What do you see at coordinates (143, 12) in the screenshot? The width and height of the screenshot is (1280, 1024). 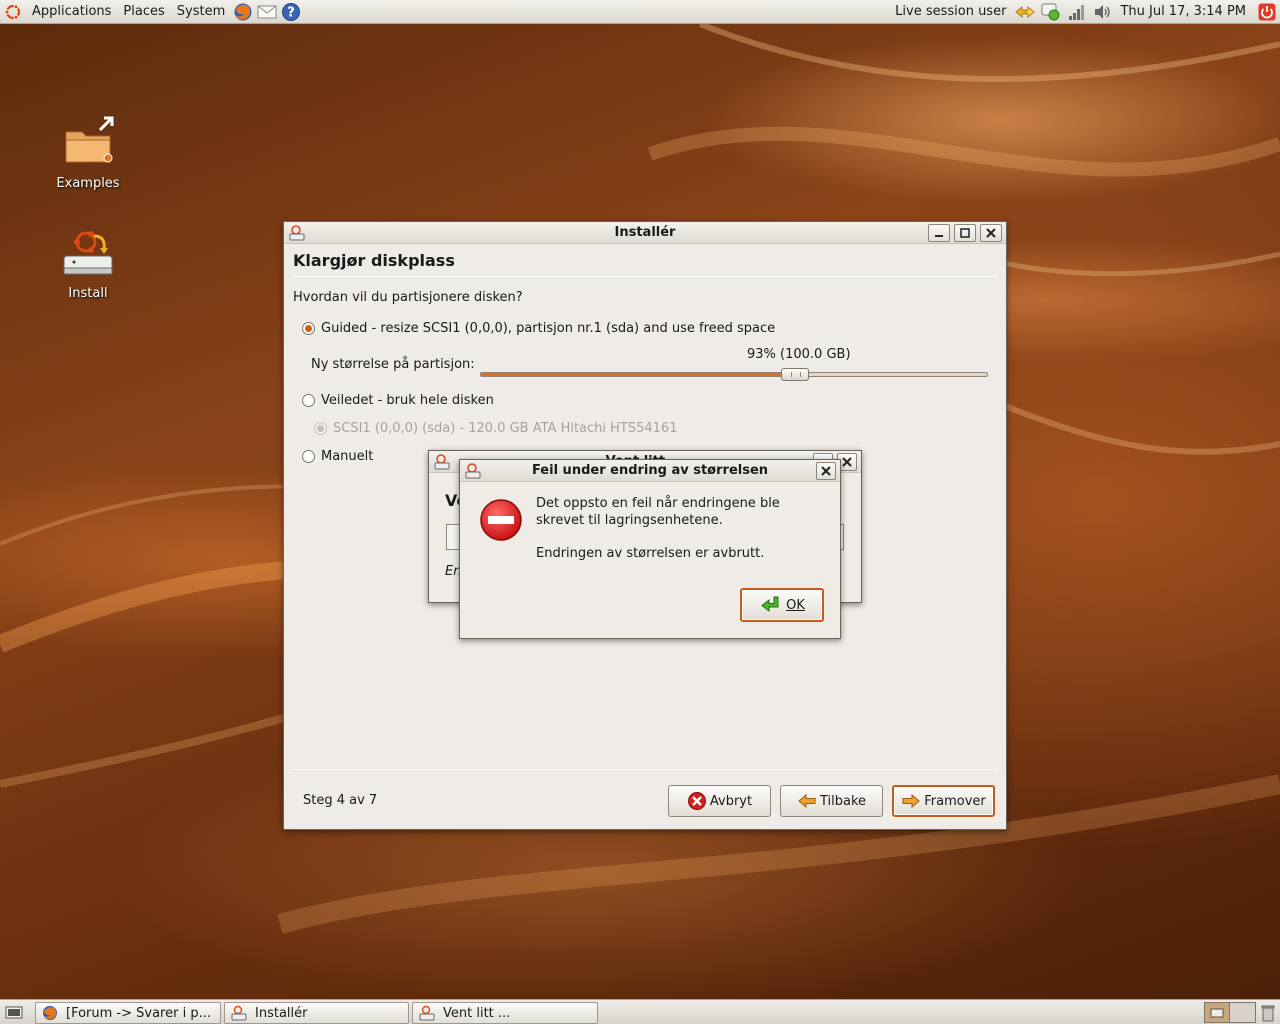 I see `menu-places: Places` at bounding box center [143, 12].